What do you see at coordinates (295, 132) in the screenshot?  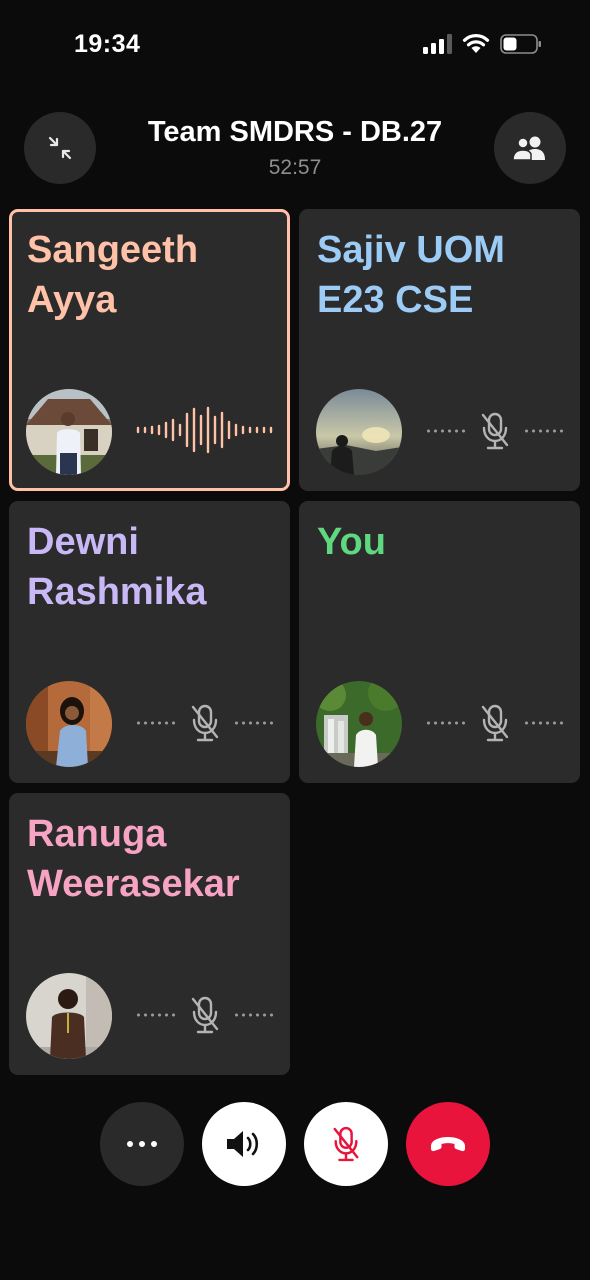 I see `call-title: Team SMDRS - DB.27` at bounding box center [295, 132].